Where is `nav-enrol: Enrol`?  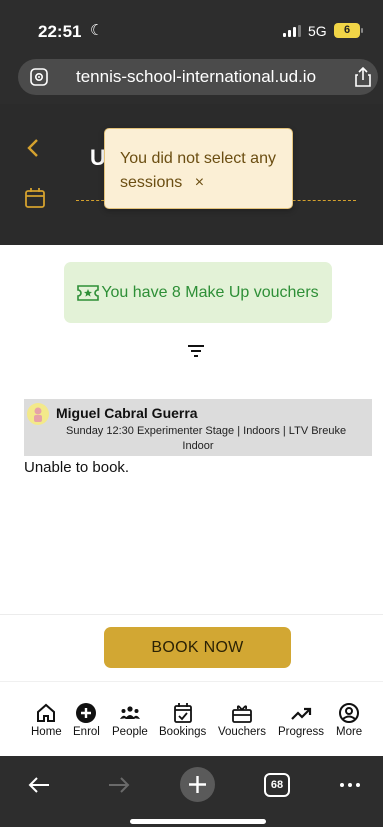 nav-enrol: Enrol is located at coordinates (86, 720).